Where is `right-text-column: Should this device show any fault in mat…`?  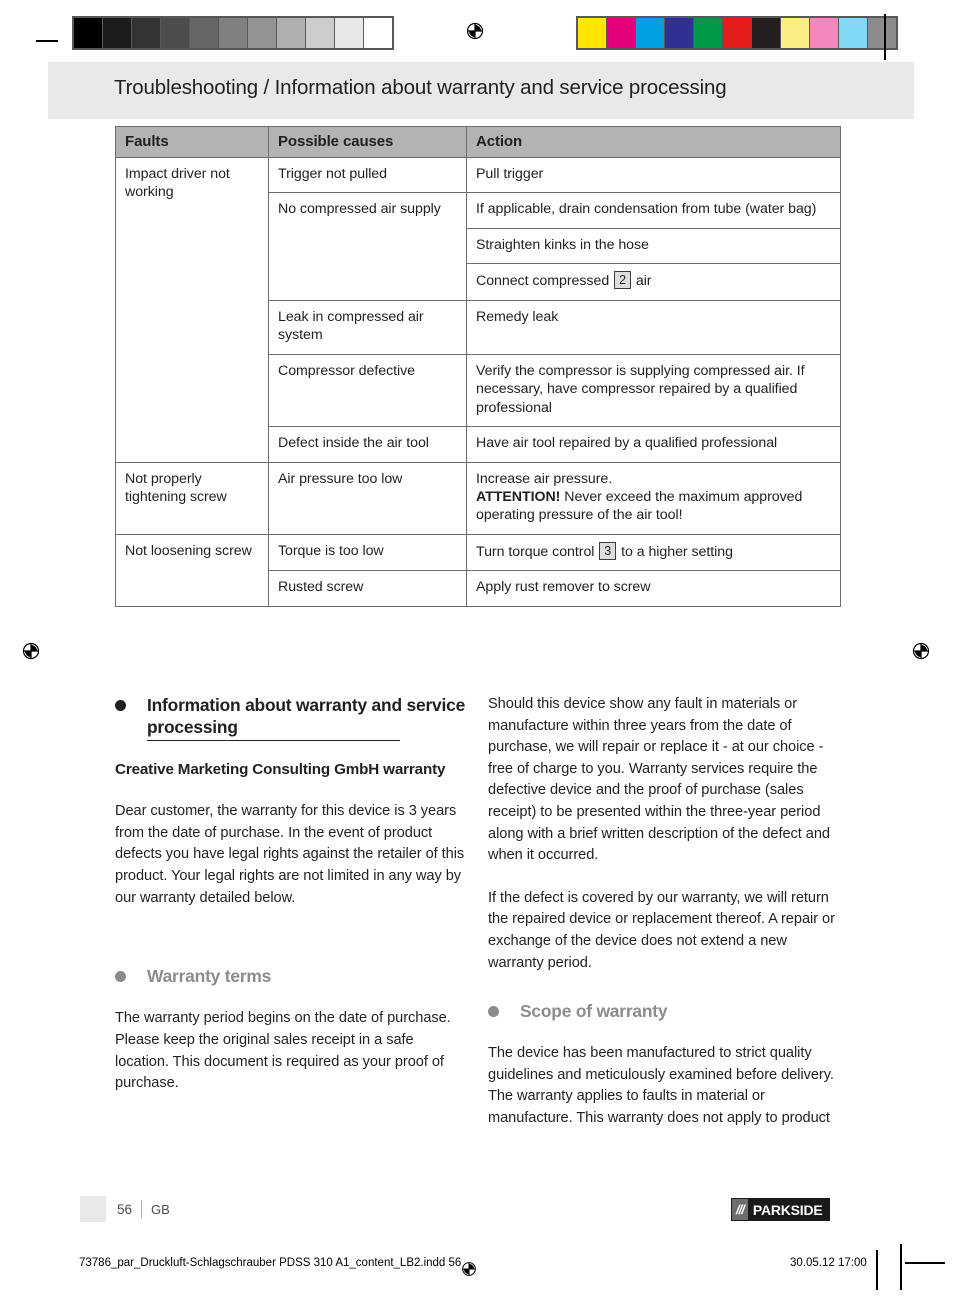 right-text-column: Should this device show any fault in mat… is located at coordinates (664, 912).